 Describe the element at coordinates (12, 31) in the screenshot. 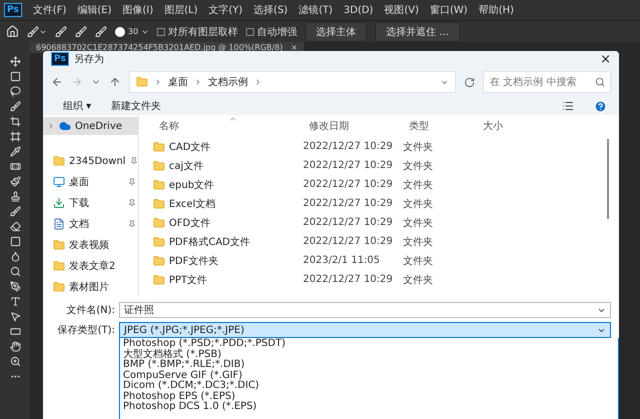

I see `home-icon` at that location.